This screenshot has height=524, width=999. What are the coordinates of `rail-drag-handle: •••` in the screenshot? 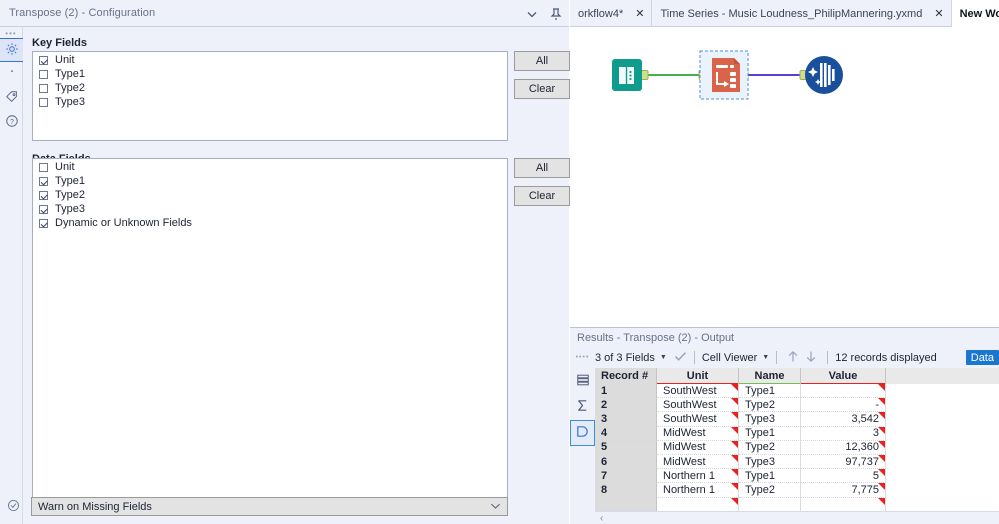 It's located at (11, 32).